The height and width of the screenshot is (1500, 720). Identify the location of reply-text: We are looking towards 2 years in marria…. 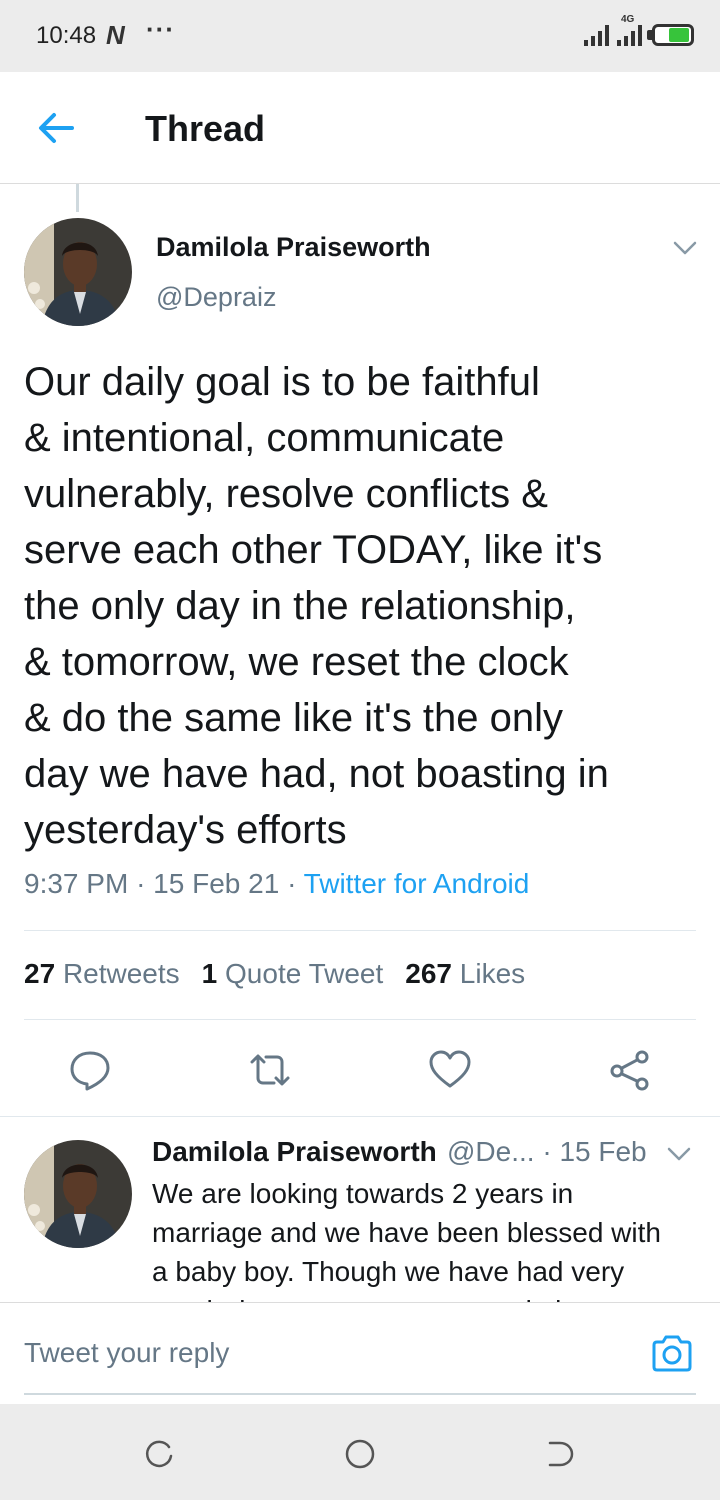
(427, 1238).